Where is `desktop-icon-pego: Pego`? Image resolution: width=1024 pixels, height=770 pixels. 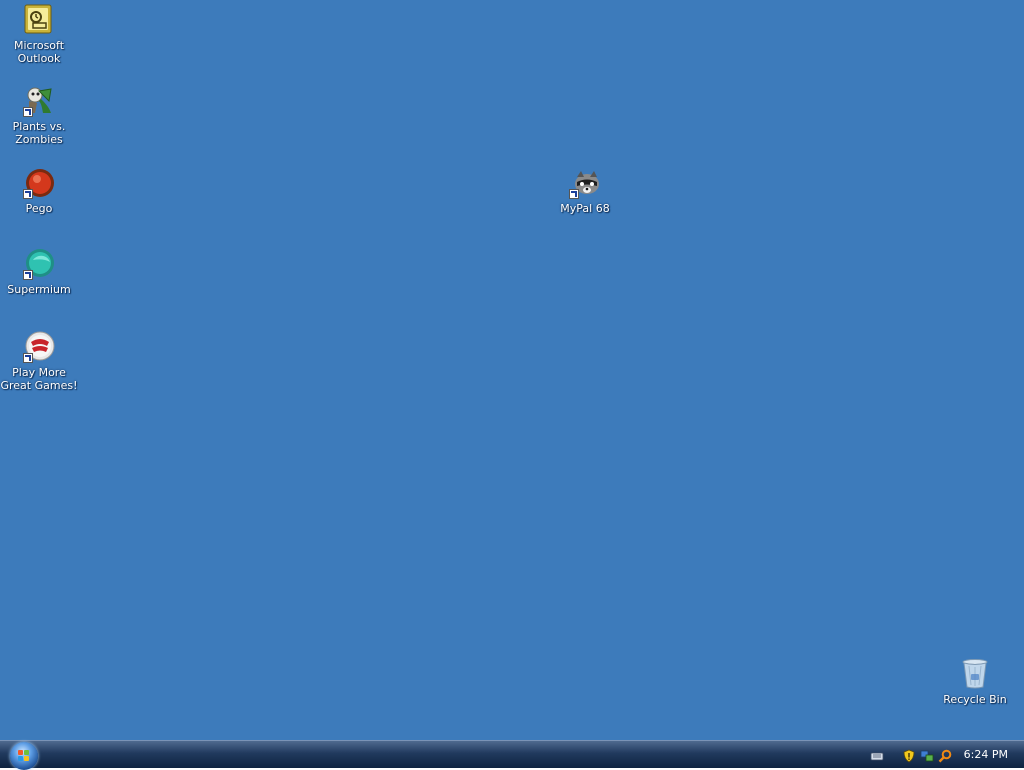
desktop-icon-pego: Pego is located at coordinates (39, 191).